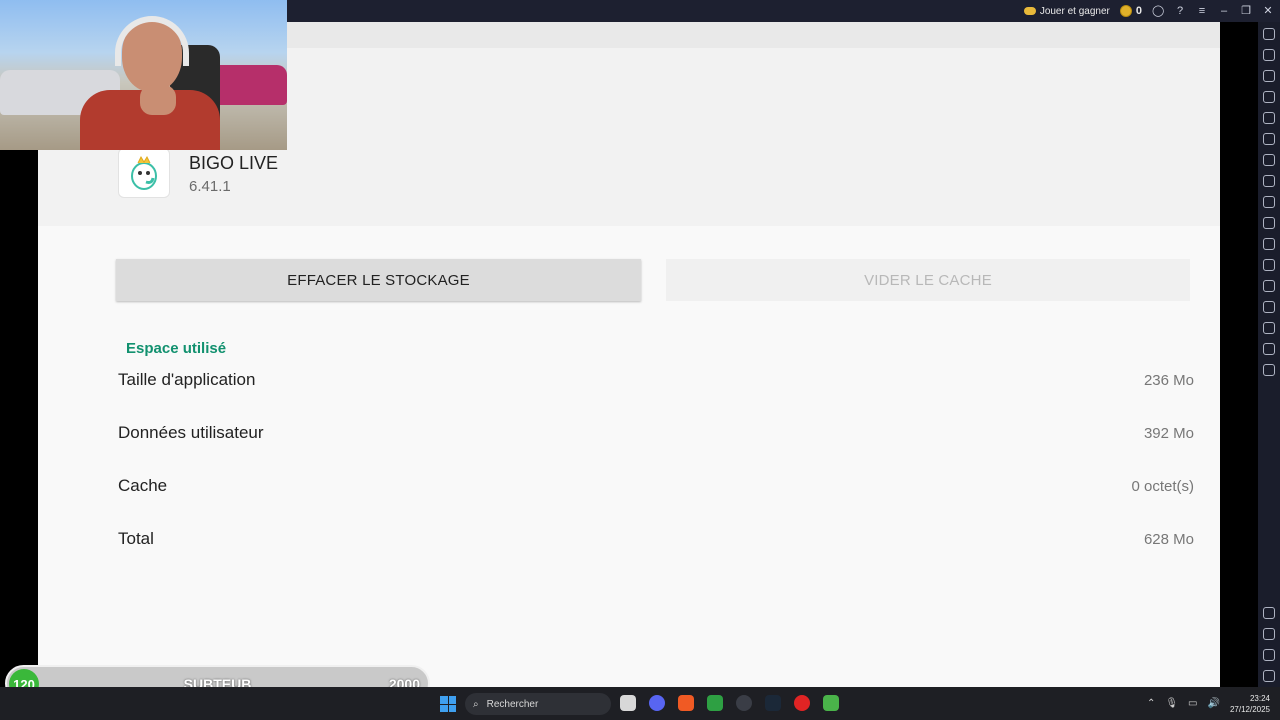 This screenshot has width=1280, height=720. Describe the element at coordinates (656, 382) in the screenshot. I see `storage-row-app-size: Taille d'application 236 Mo` at that location.